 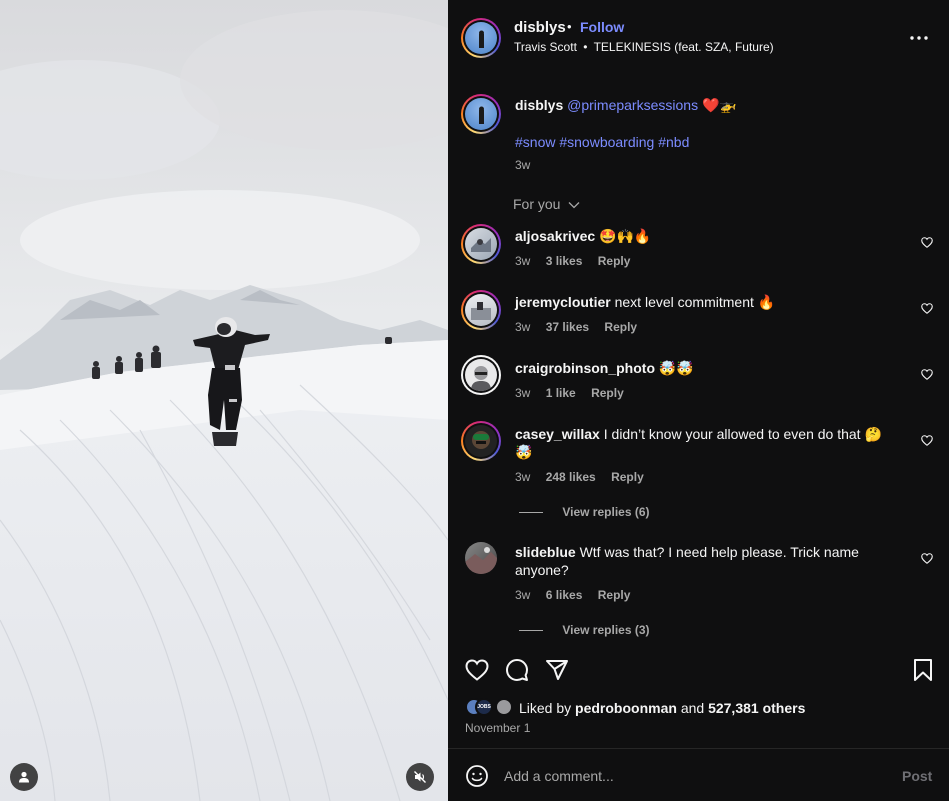 What do you see at coordinates (606, 630) in the screenshot?
I see `view-replies-label: View replies (3)` at bounding box center [606, 630].